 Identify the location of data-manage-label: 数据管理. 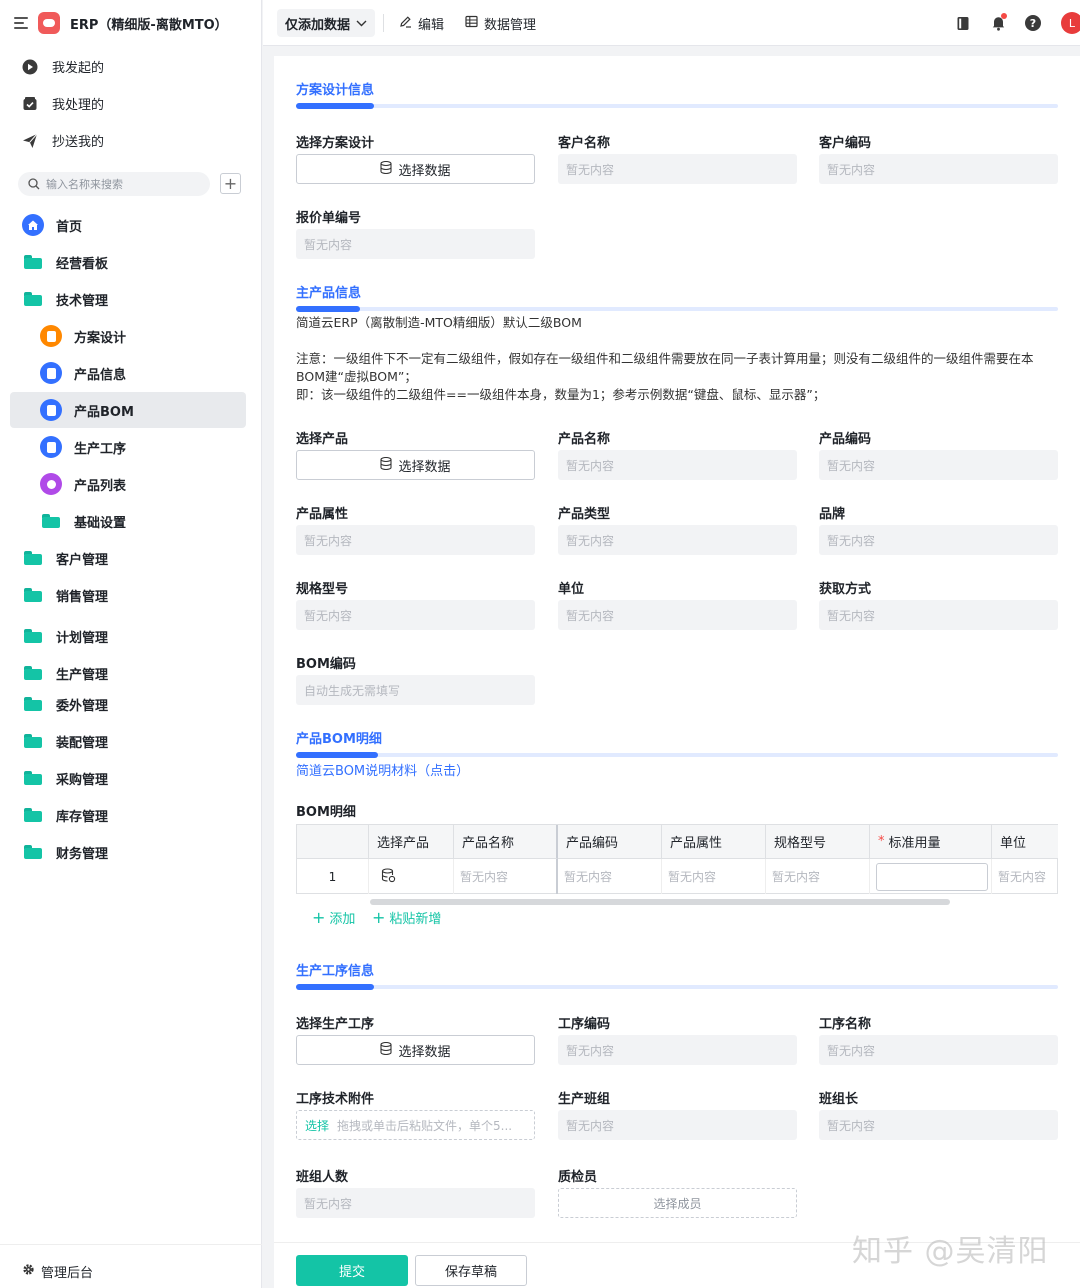
(510, 25).